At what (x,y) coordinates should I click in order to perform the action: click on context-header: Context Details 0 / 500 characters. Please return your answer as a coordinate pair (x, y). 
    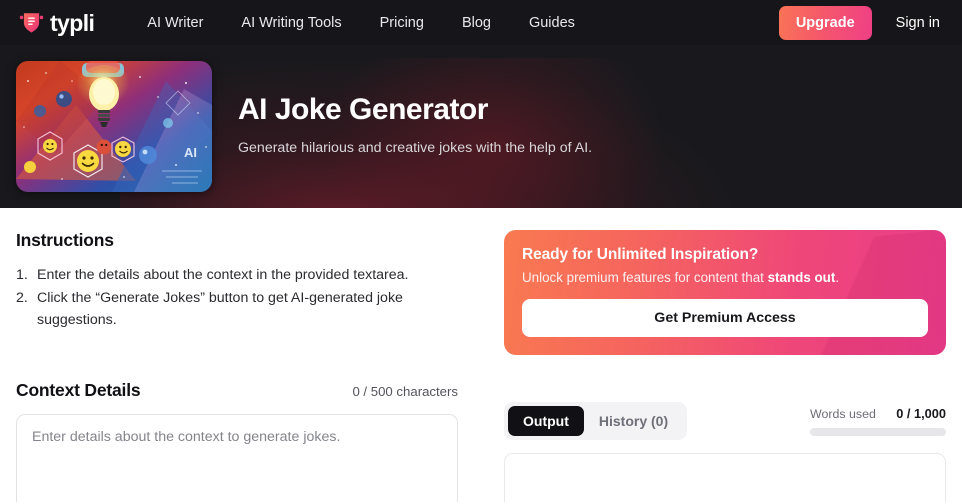
    Looking at the image, I should click on (237, 390).